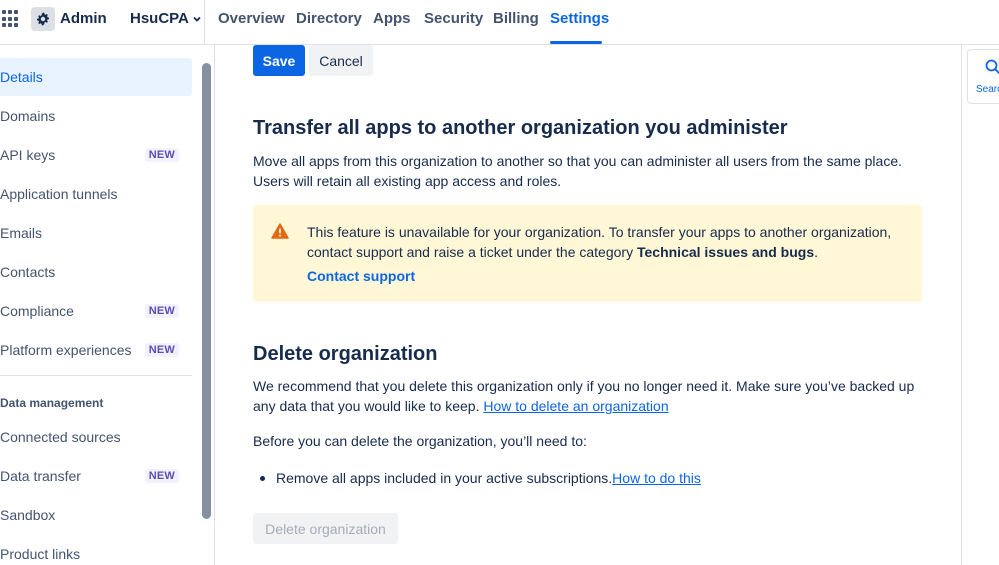 This screenshot has width=999, height=565. What do you see at coordinates (21, 77) in the screenshot?
I see `sidebar-item-label: Details` at bounding box center [21, 77].